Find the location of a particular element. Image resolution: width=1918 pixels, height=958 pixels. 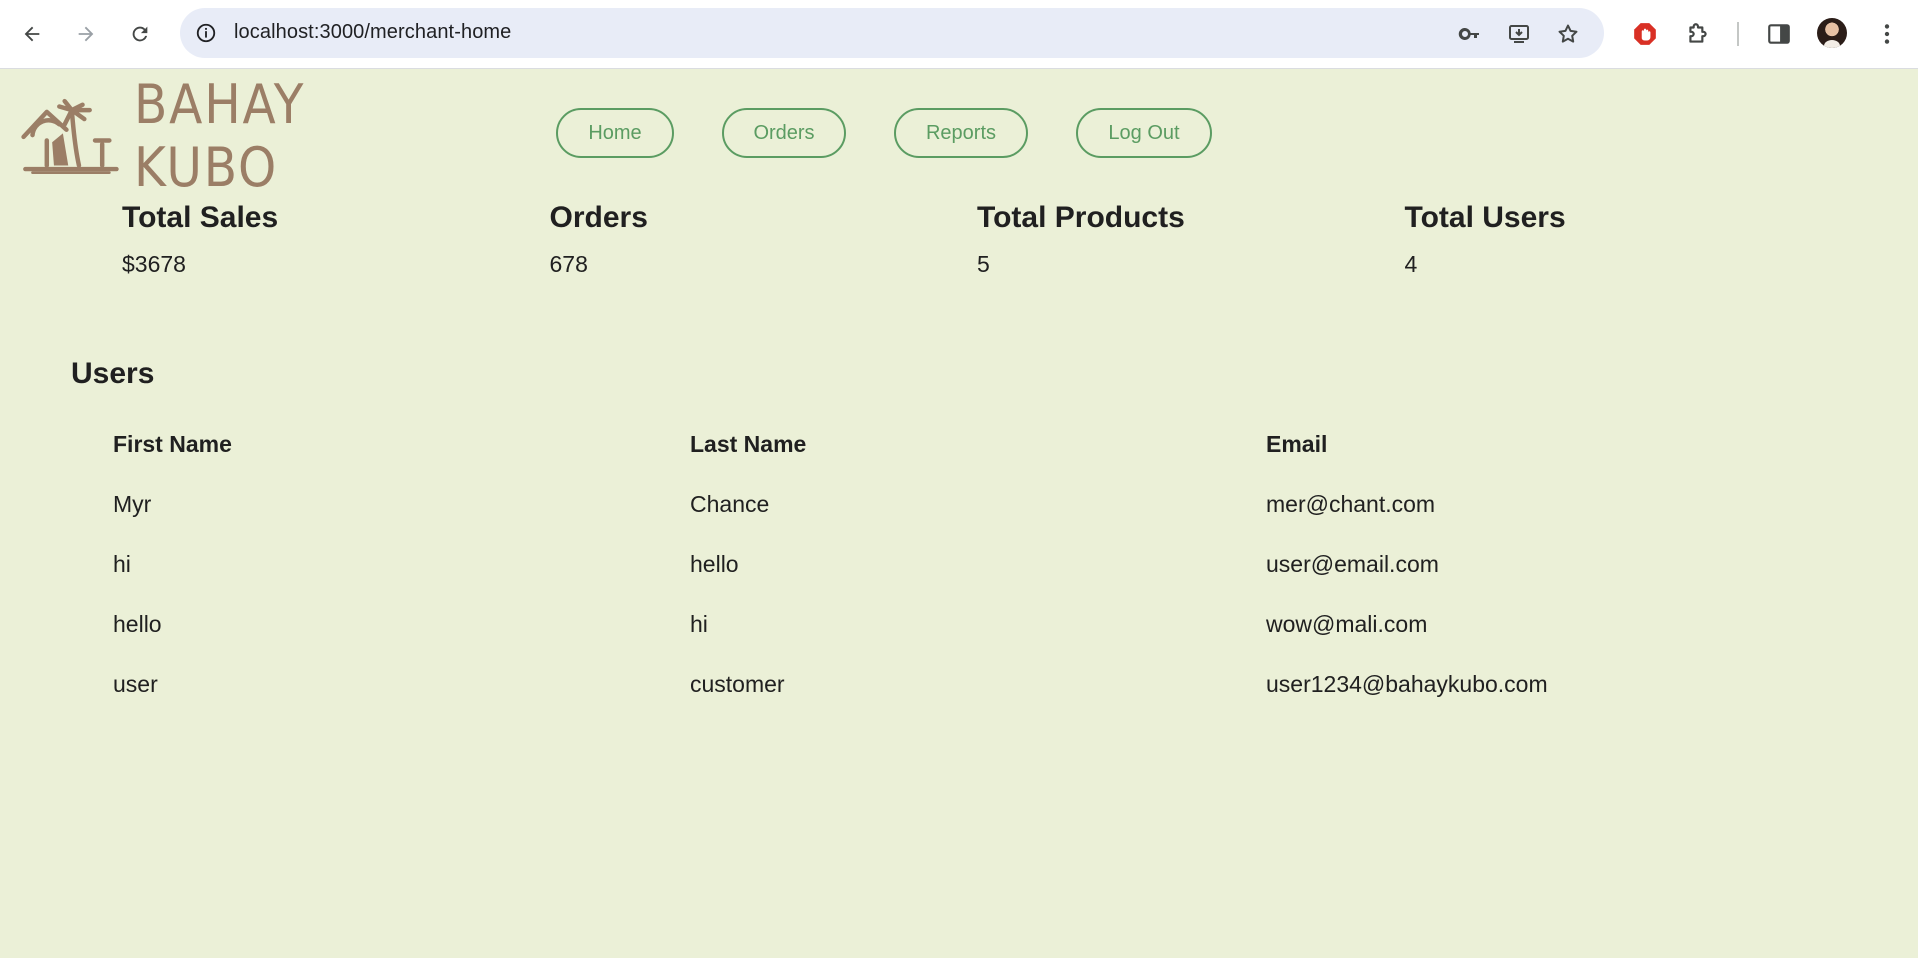

bookmark-button is located at coordinates (1568, 34).